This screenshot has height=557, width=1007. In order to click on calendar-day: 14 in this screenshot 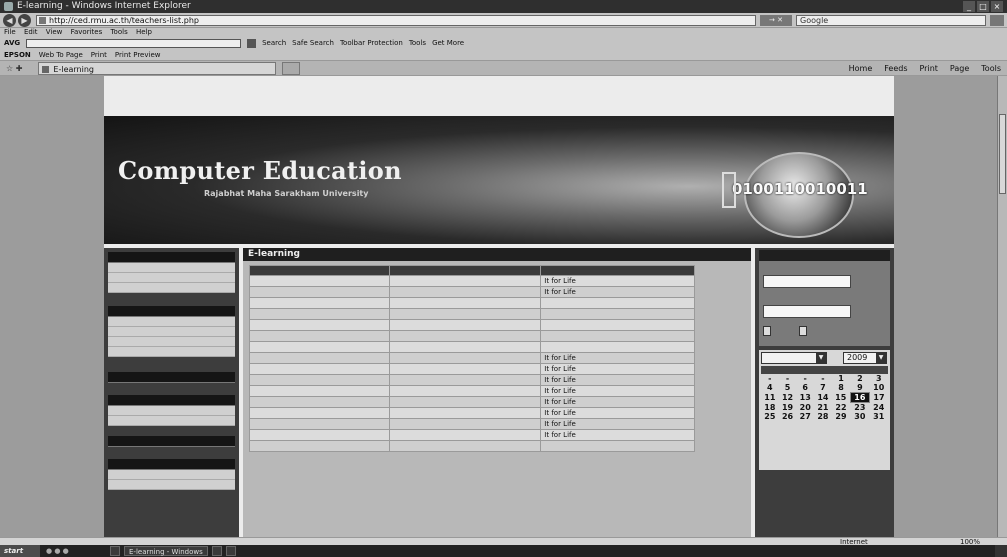, I will do `click(823, 398)`.